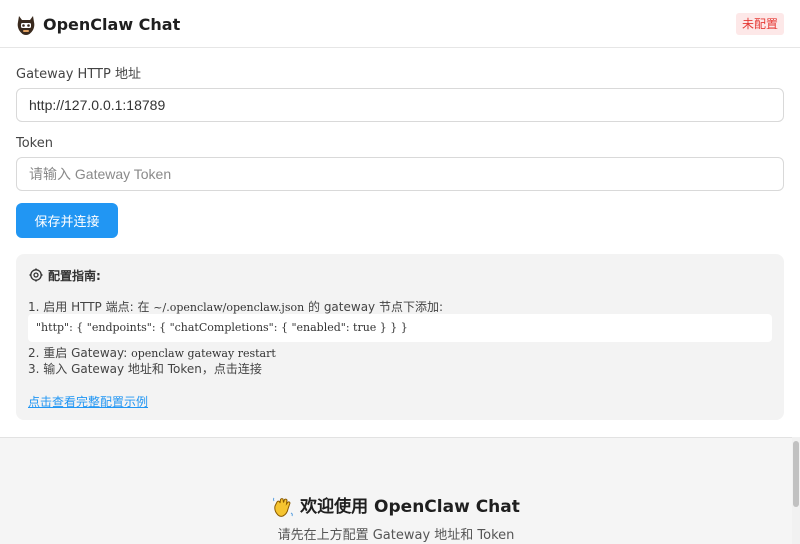 The height and width of the screenshot is (544, 800). I want to click on status-badge: 未配置, so click(759, 24).